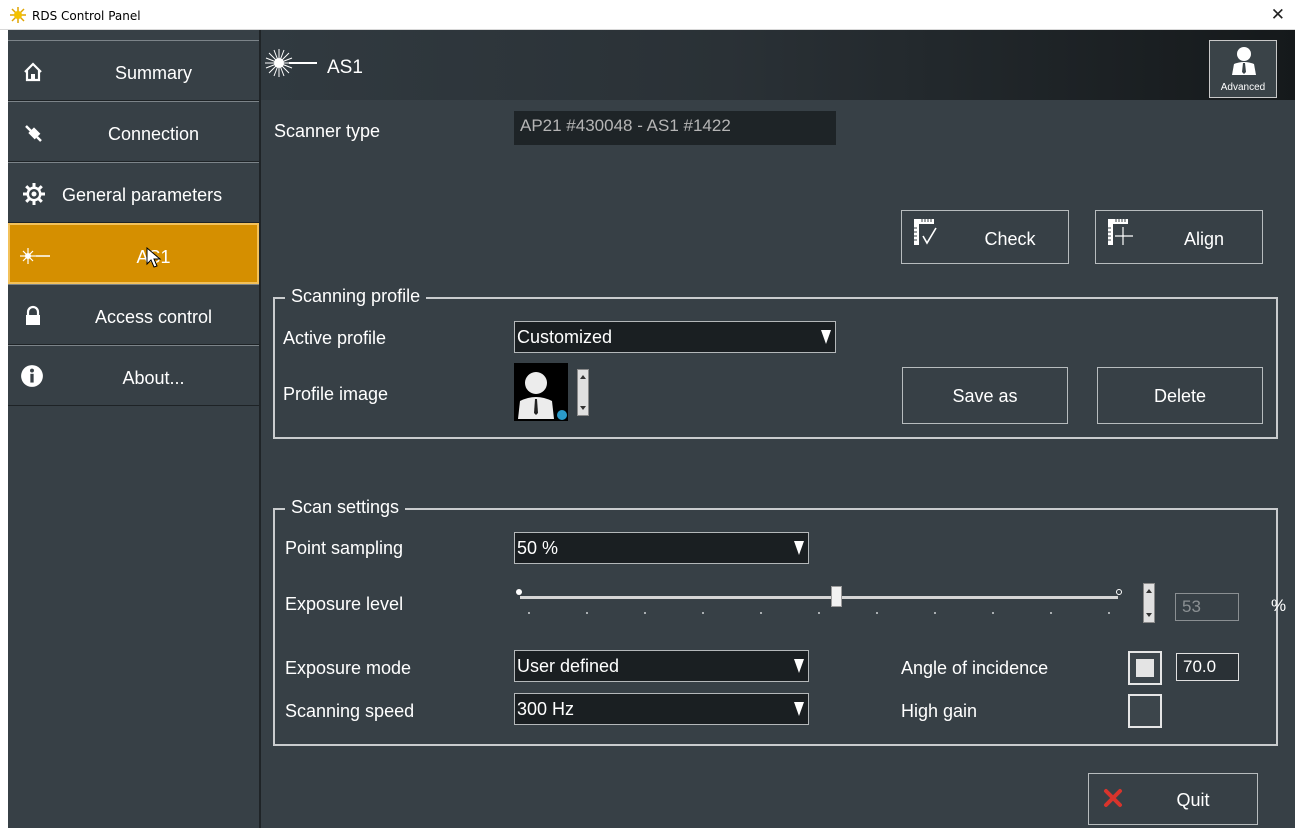 The image size is (1295, 828). Describe the element at coordinates (1244, 61) in the screenshot. I see `user-icon` at that location.